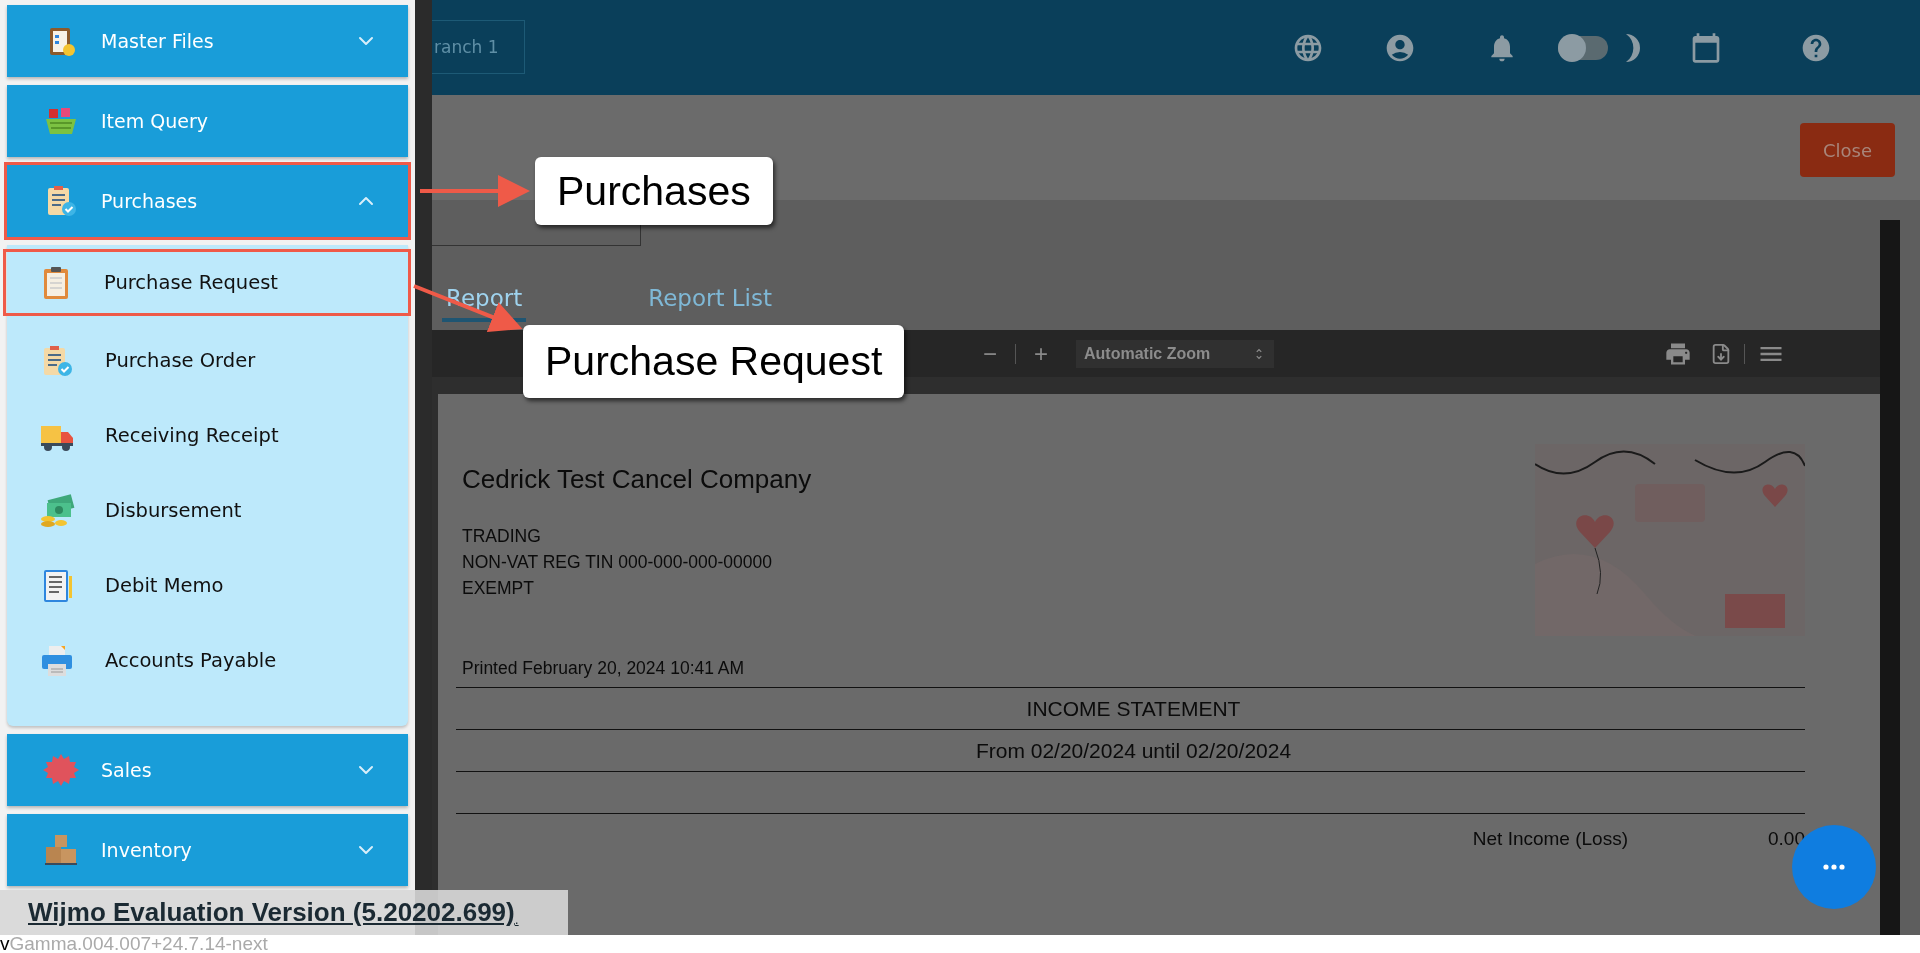 The height and width of the screenshot is (953, 1920). What do you see at coordinates (1041, 353) in the screenshot?
I see `zoom-in-button: +` at bounding box center [1041, 353].